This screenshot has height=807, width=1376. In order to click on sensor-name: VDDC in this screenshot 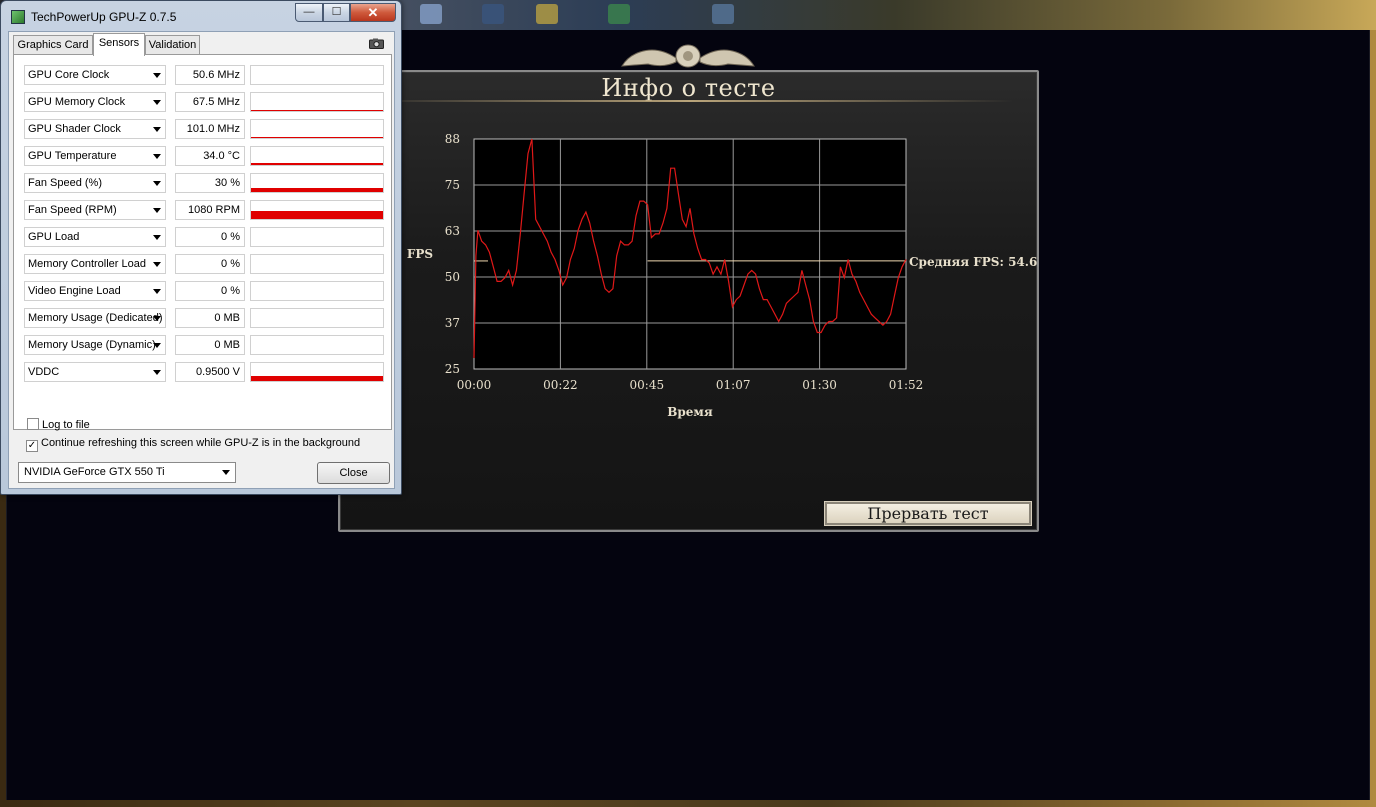, I will do `click(44, 372)`.